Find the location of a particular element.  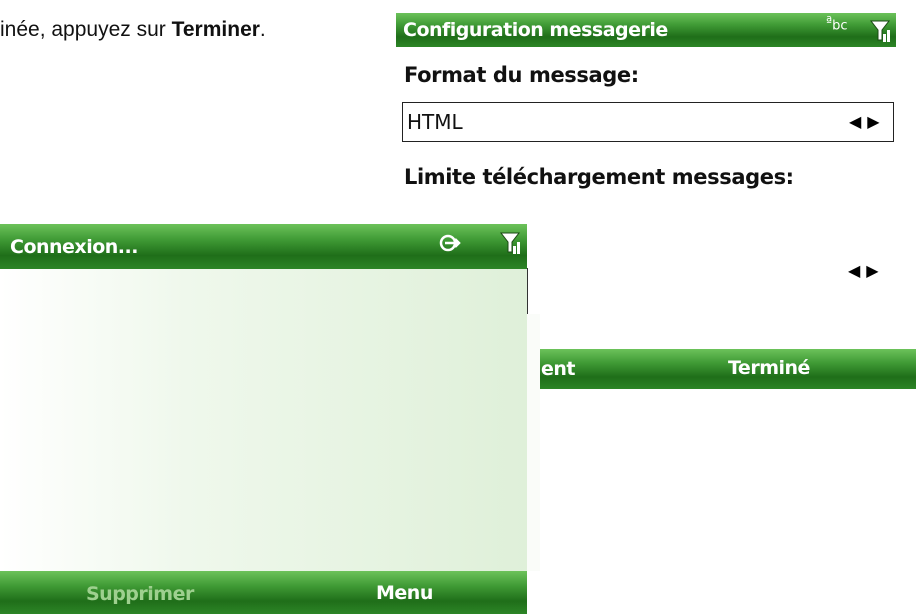

connection-icon is located at coordinates (452, 246).